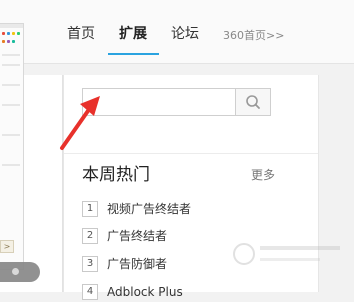 The width and height of the screenshot is (354, 302). I want to click on active-tab-indicator, so click(133, 54).